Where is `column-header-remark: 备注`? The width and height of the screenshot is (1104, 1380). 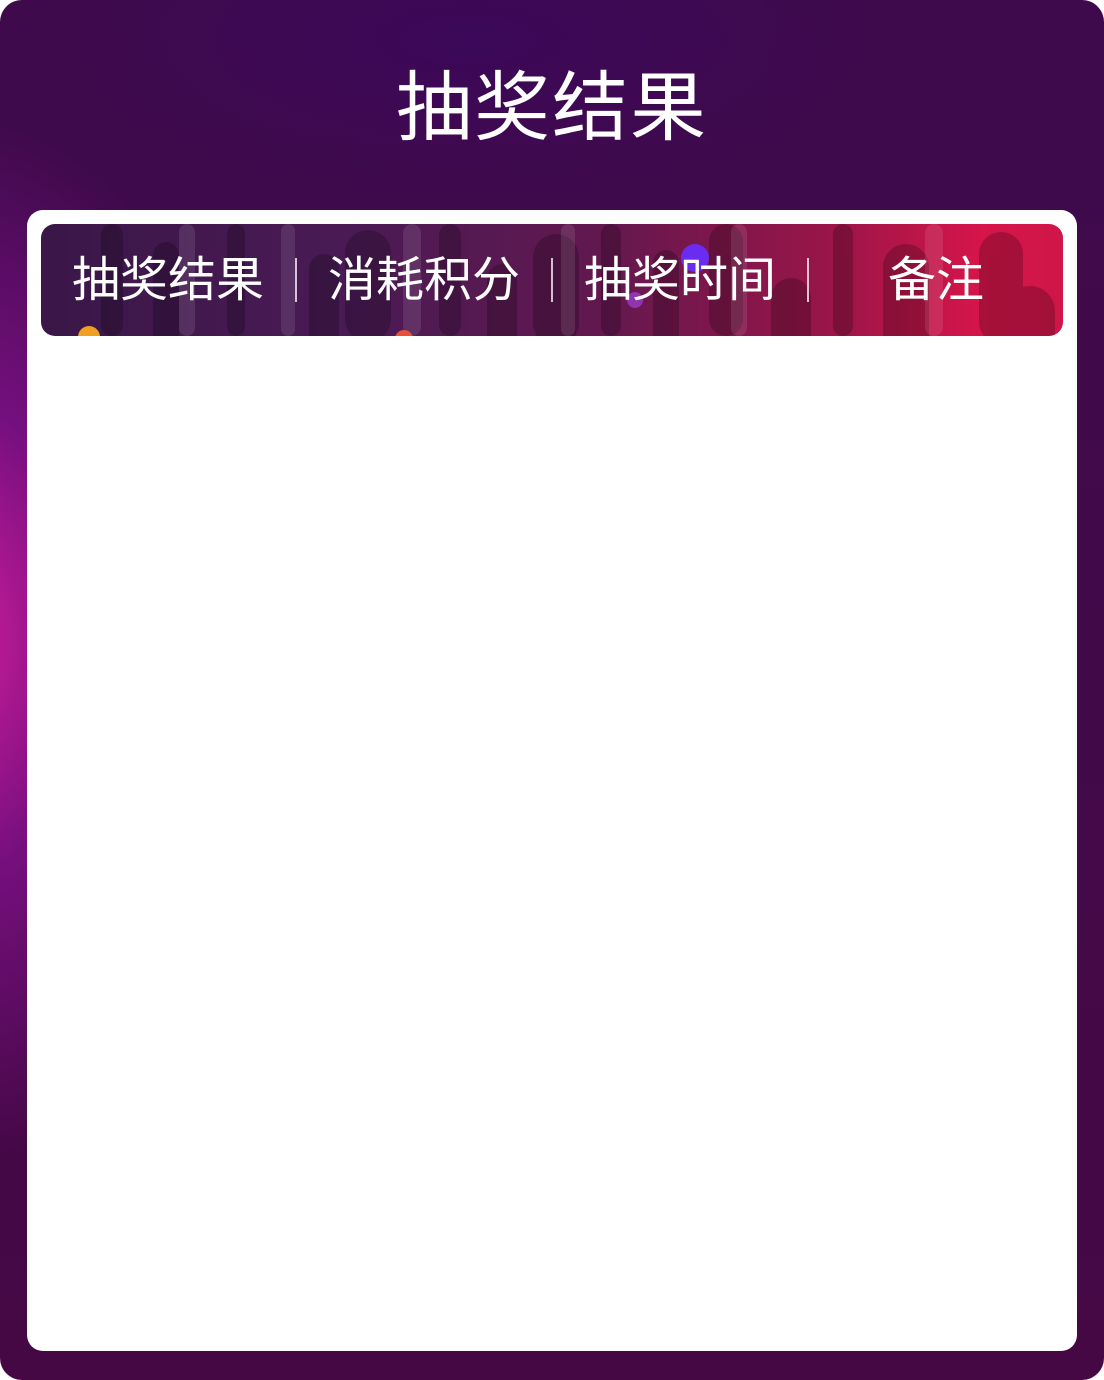
column-header-remark: 备注 is located at coordinates (935, 280).